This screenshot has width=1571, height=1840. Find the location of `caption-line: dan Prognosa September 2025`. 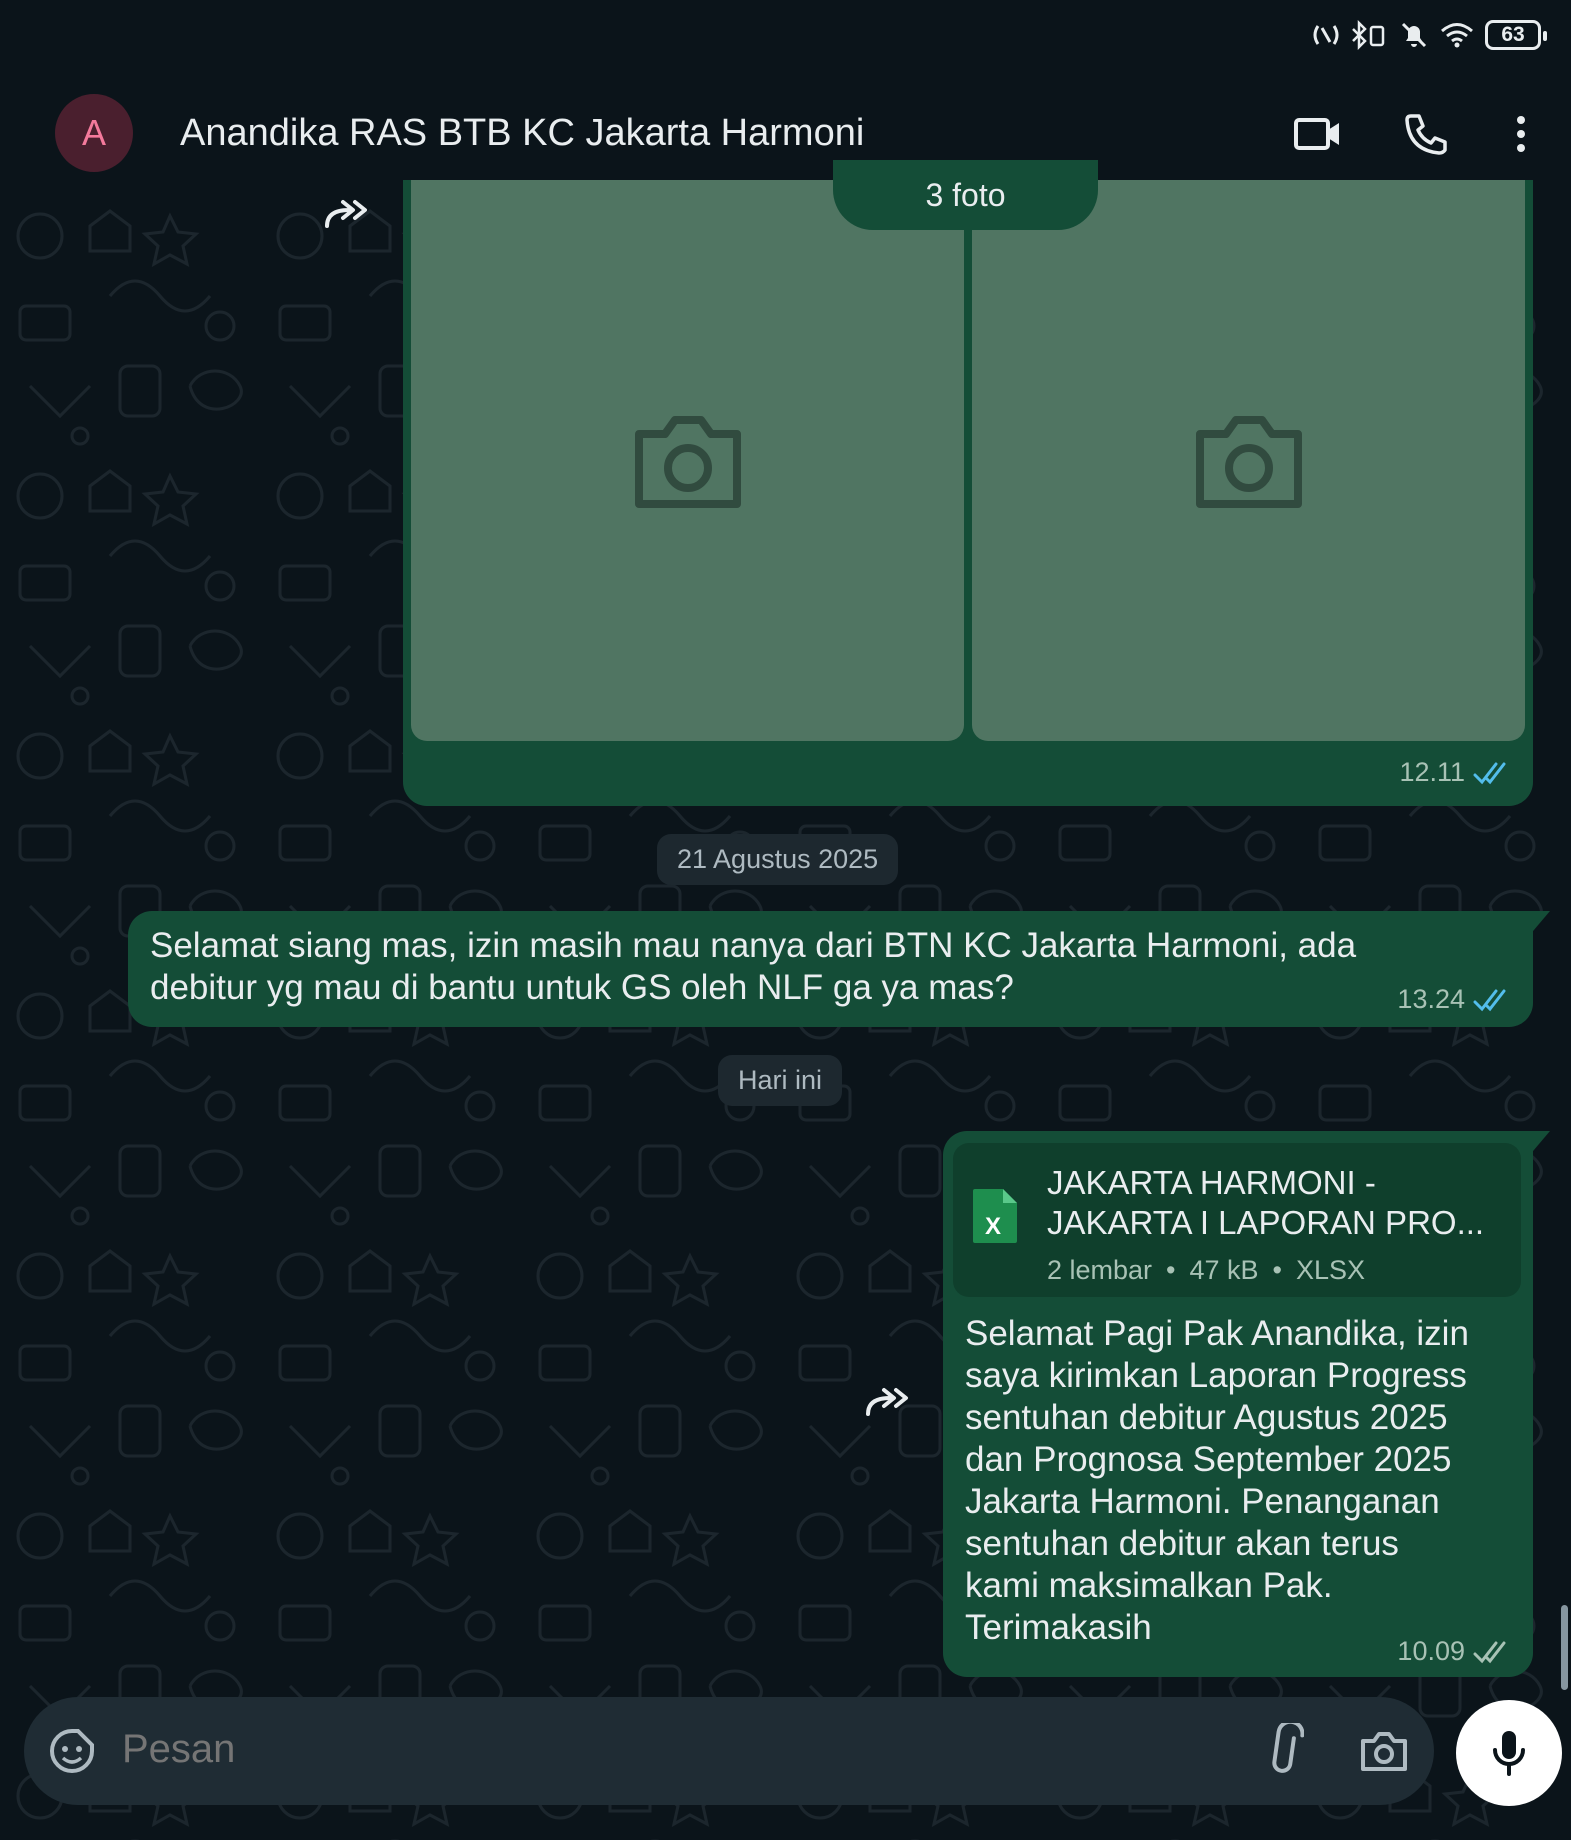

caption-line: dan Prognosa September 2025 is located at coordinates (1208, 1459).